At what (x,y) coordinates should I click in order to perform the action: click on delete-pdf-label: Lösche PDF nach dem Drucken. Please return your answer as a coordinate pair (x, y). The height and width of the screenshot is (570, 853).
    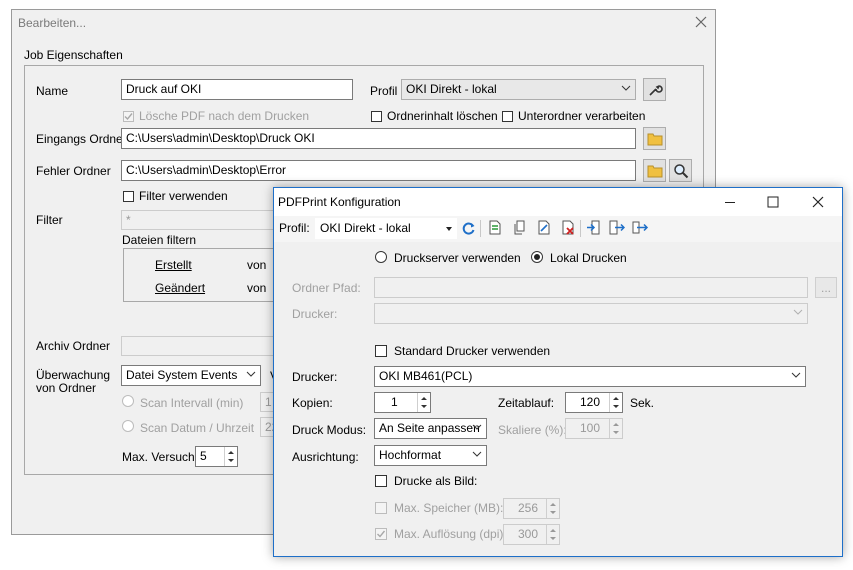
    Looking at the image, I should click on (224, 116).